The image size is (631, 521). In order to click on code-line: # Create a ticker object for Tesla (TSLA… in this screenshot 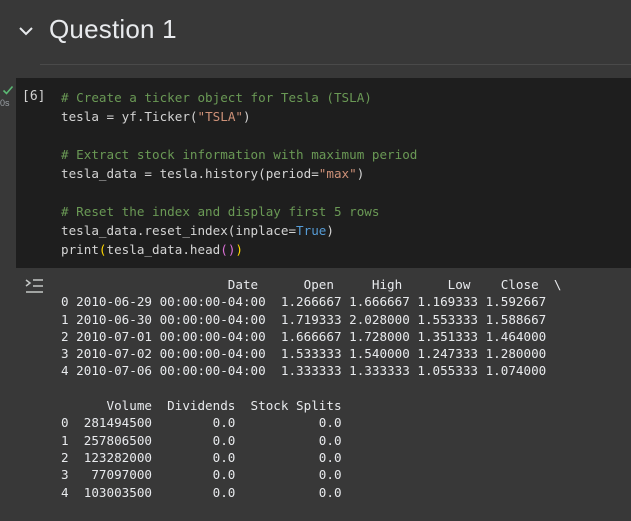, I will do `click(216, 97)`.